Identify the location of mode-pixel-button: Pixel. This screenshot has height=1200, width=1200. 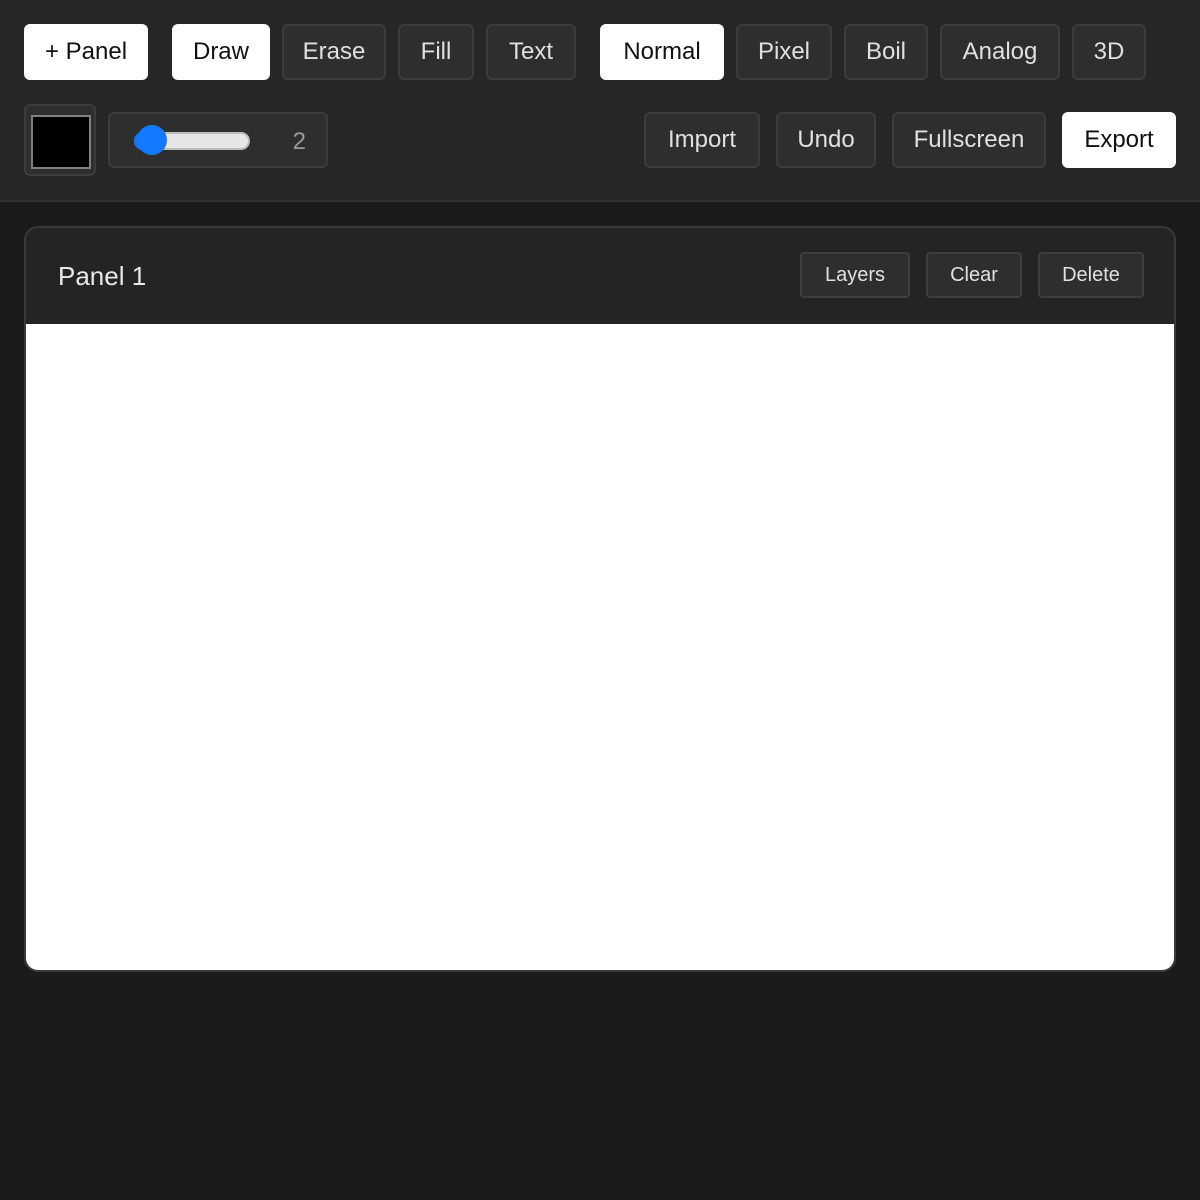
(784, 52).